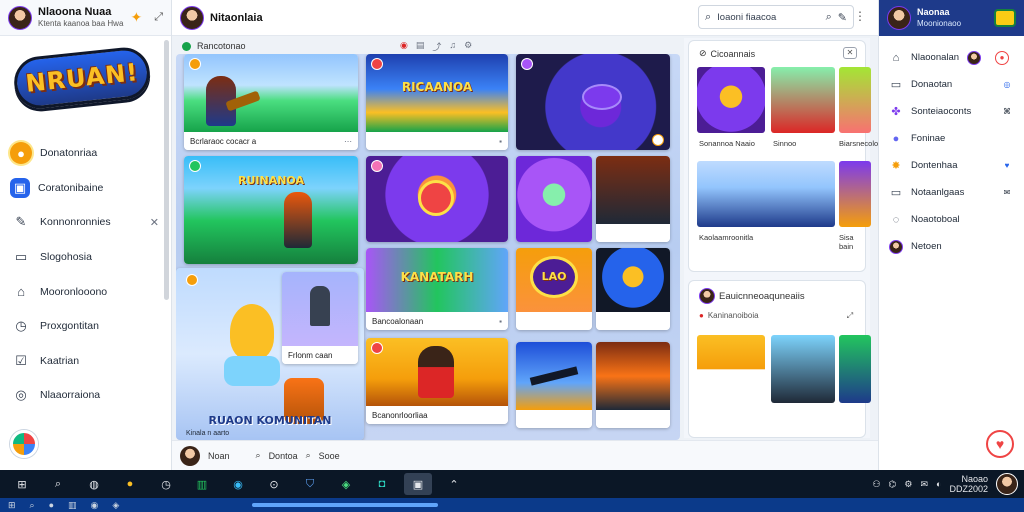  I want to click on user-icon: ⚇, so click(876, 484).